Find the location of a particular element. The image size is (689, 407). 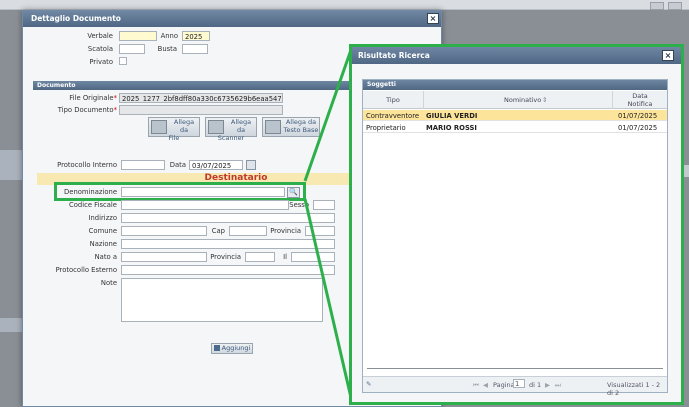

column-tipo: Tipo is located at coordinates (393, 100).